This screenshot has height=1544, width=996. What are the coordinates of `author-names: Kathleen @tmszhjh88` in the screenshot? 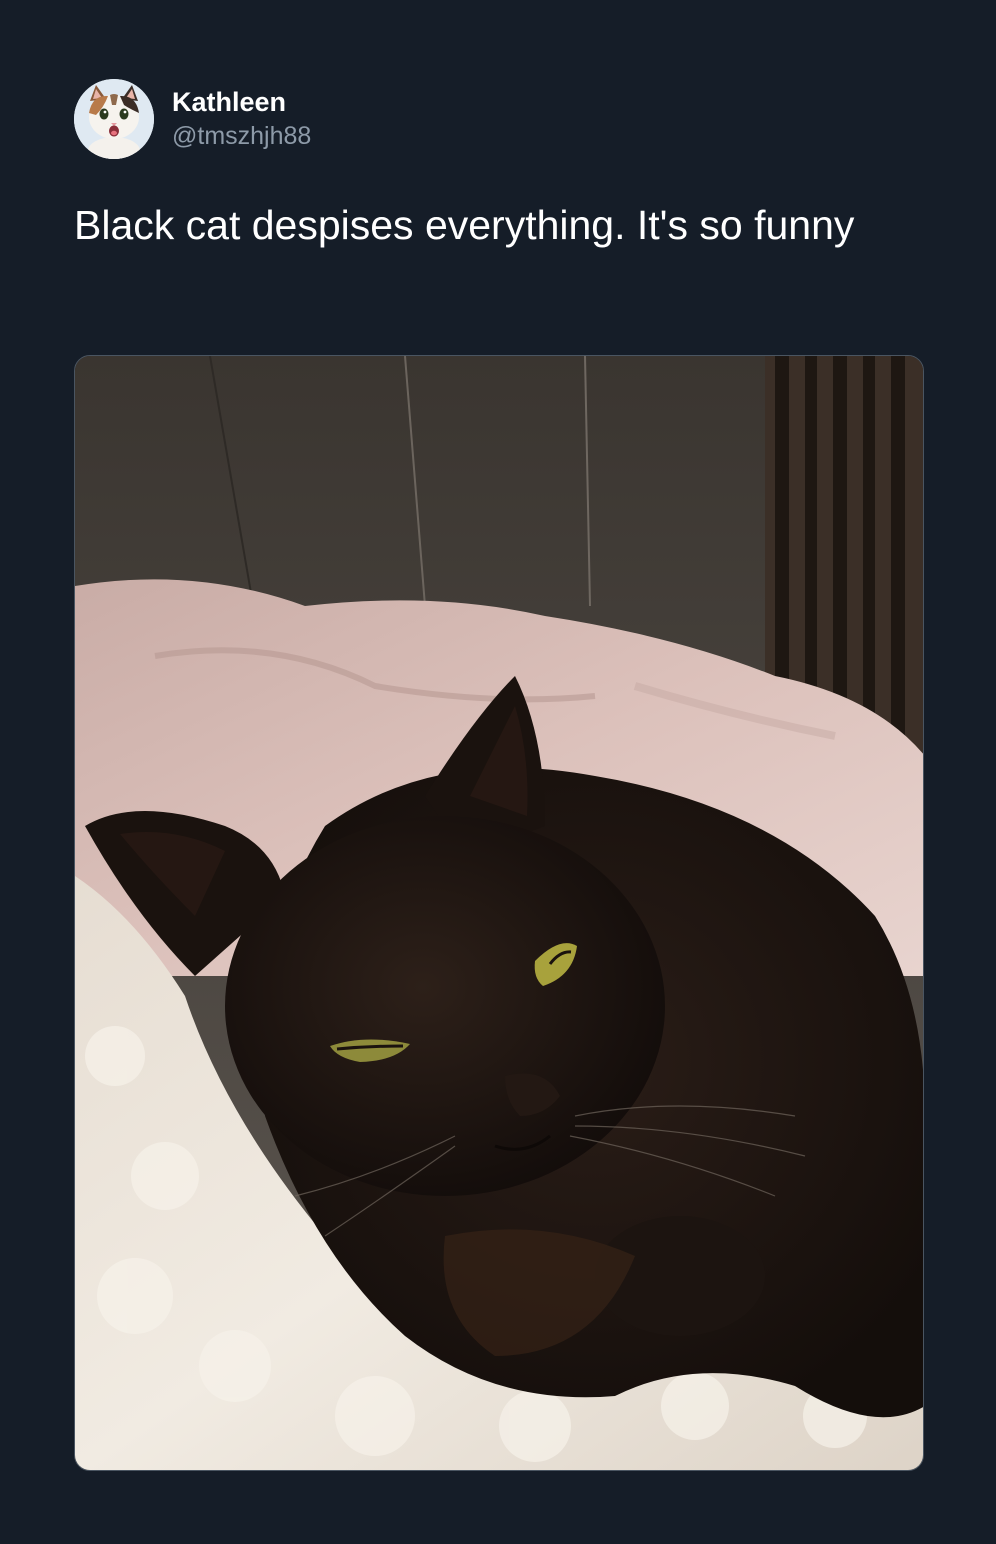 It's located at (241, 119).